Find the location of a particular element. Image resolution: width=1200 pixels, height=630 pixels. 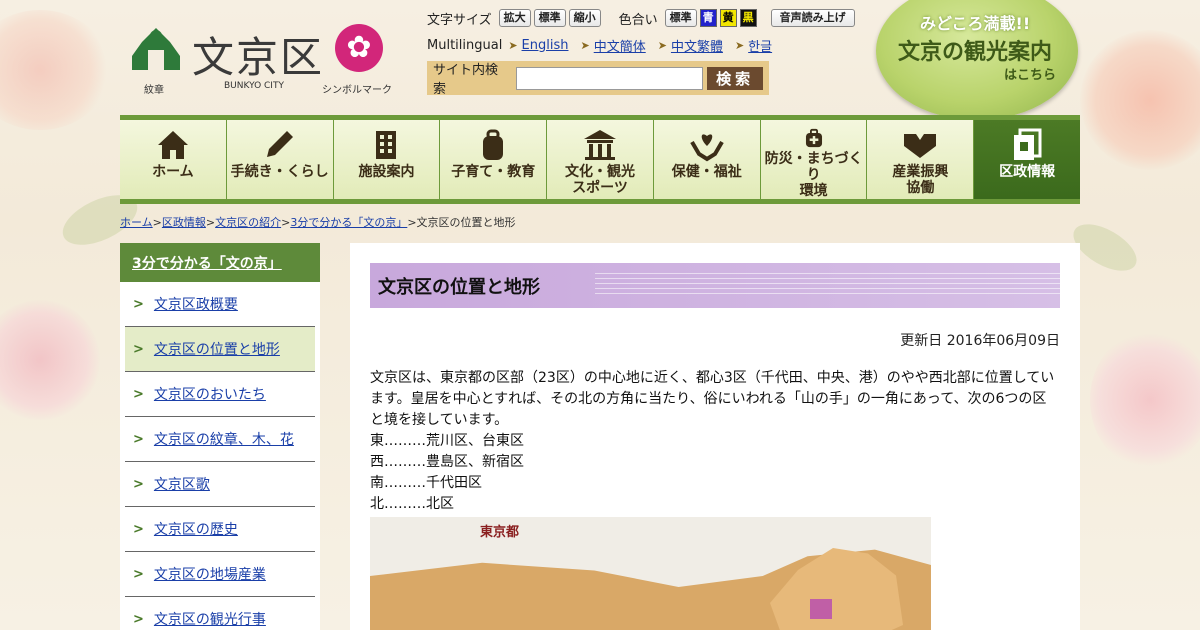

tour-link-text: はこちら is located at coordinates (1030, 75).